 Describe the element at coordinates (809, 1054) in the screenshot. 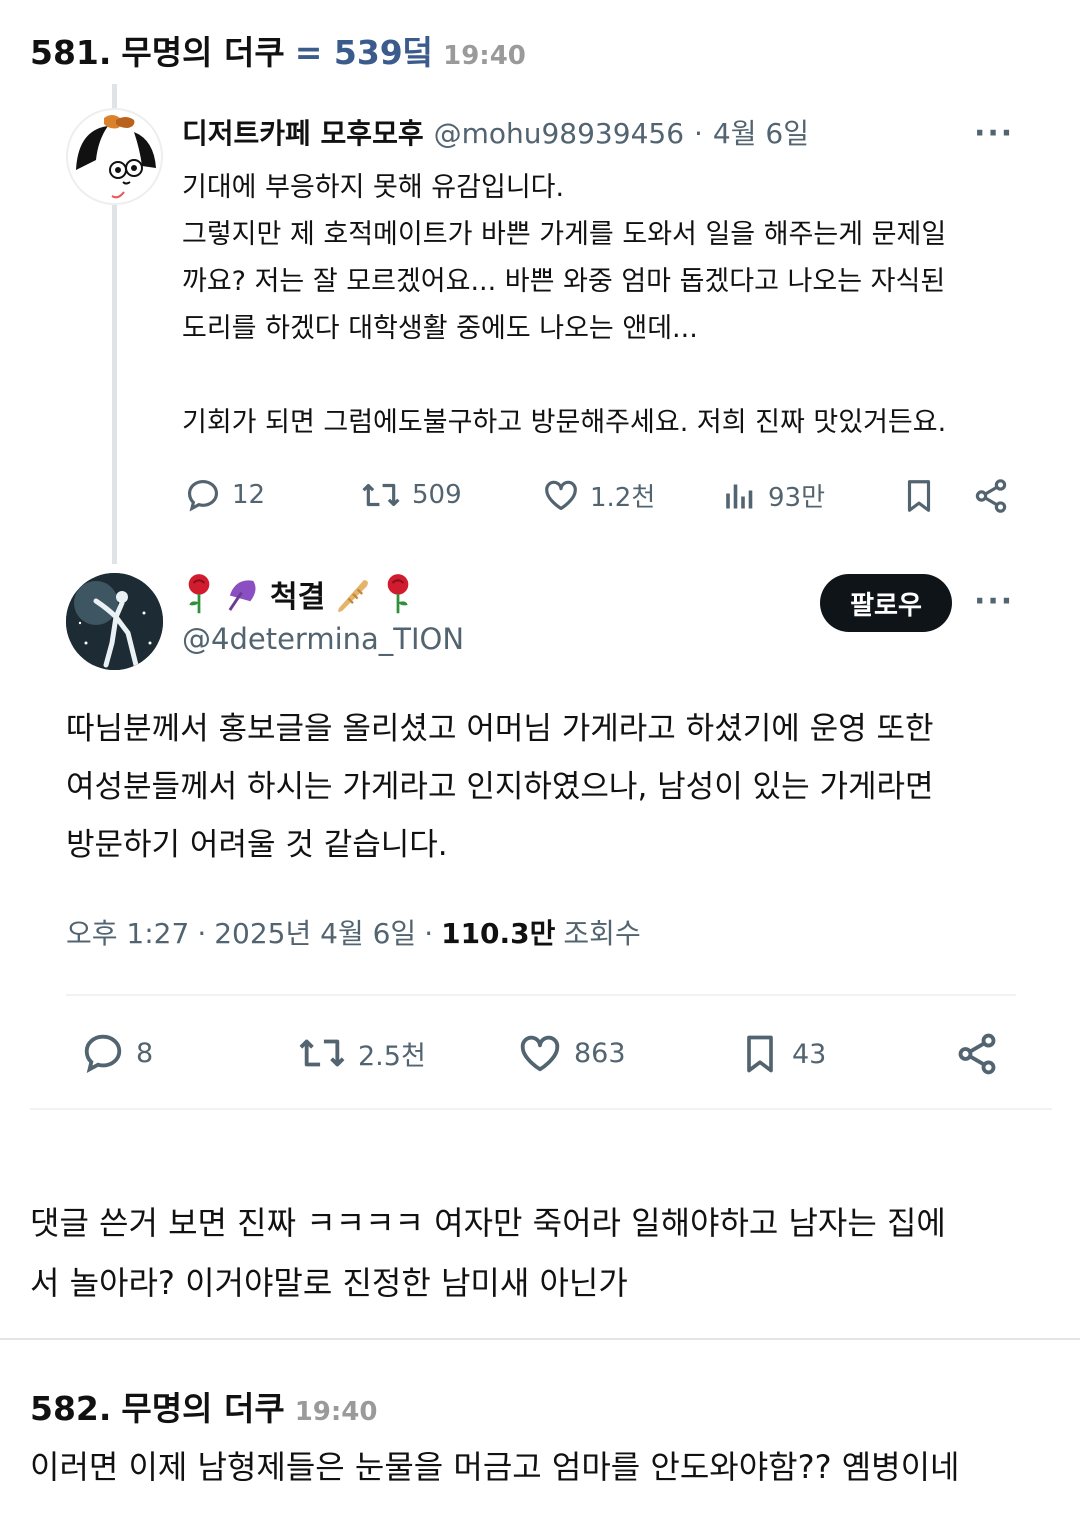

I see `bookmark-count: 43` at that location.